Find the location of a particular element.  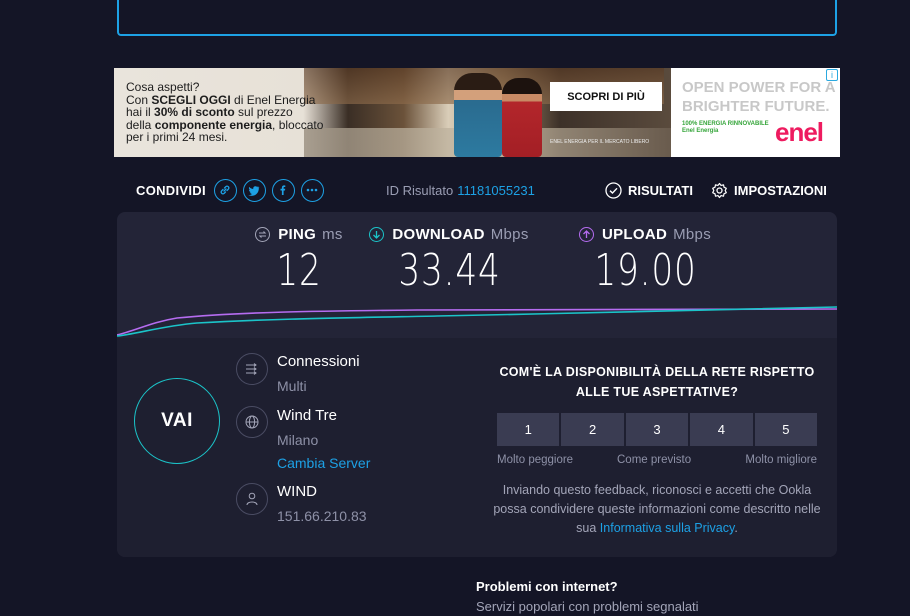

ping-metric: PING ms 12 is located at coordinates (299, 259).